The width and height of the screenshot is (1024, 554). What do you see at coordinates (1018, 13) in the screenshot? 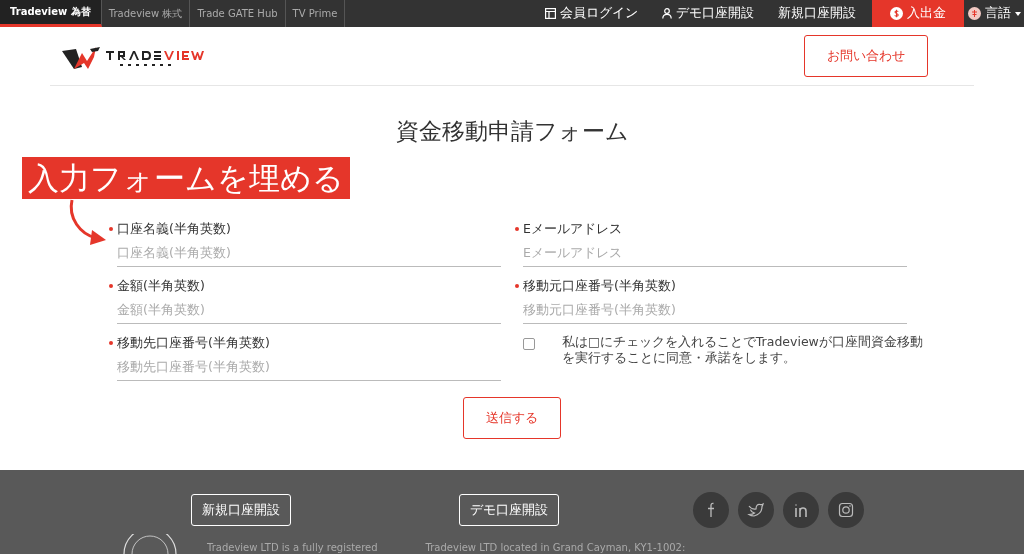
I see `caret-icon` at bounding box center [1018, 13].